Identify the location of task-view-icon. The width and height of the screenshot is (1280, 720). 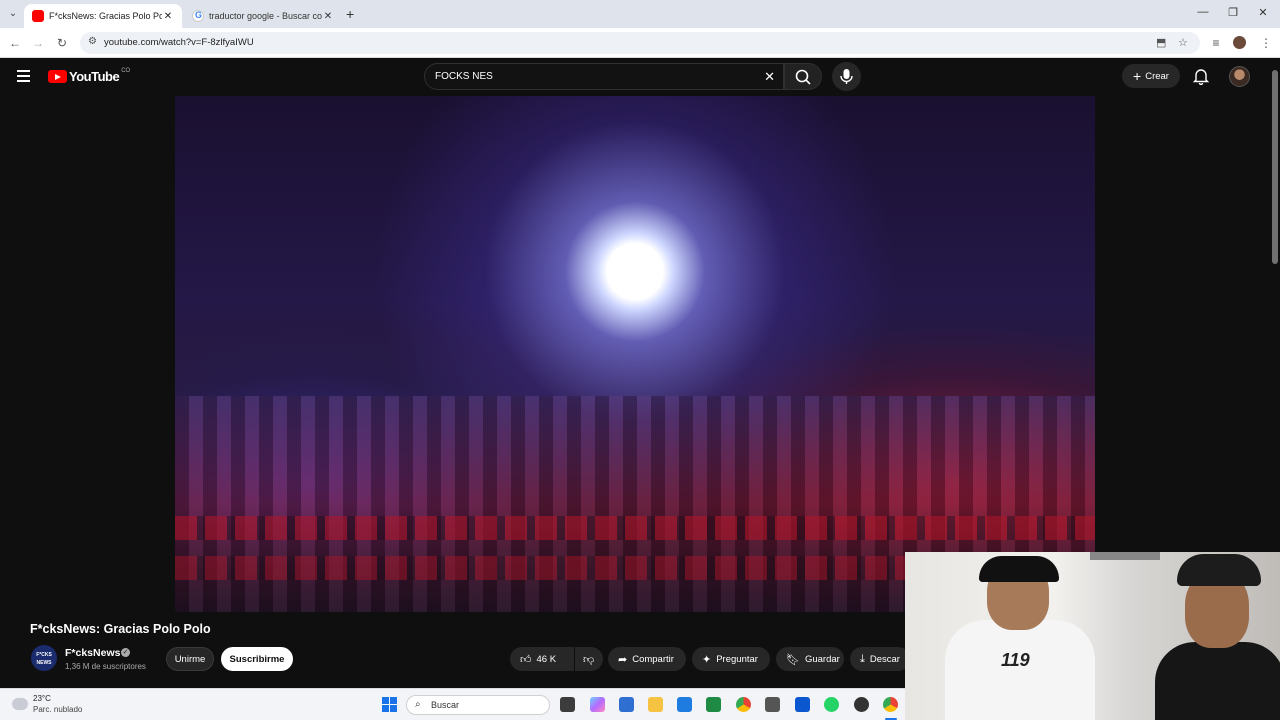
(567, 704).